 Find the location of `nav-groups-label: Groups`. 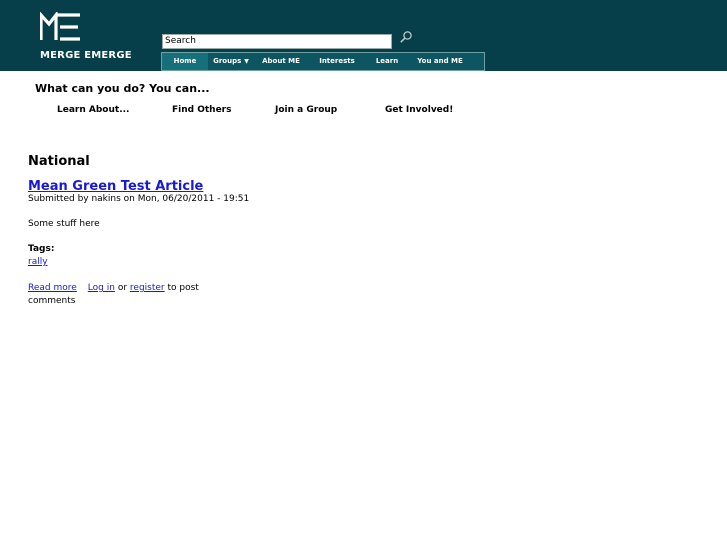

nav-groups-label: Groups is located at coordinates (227, 61).